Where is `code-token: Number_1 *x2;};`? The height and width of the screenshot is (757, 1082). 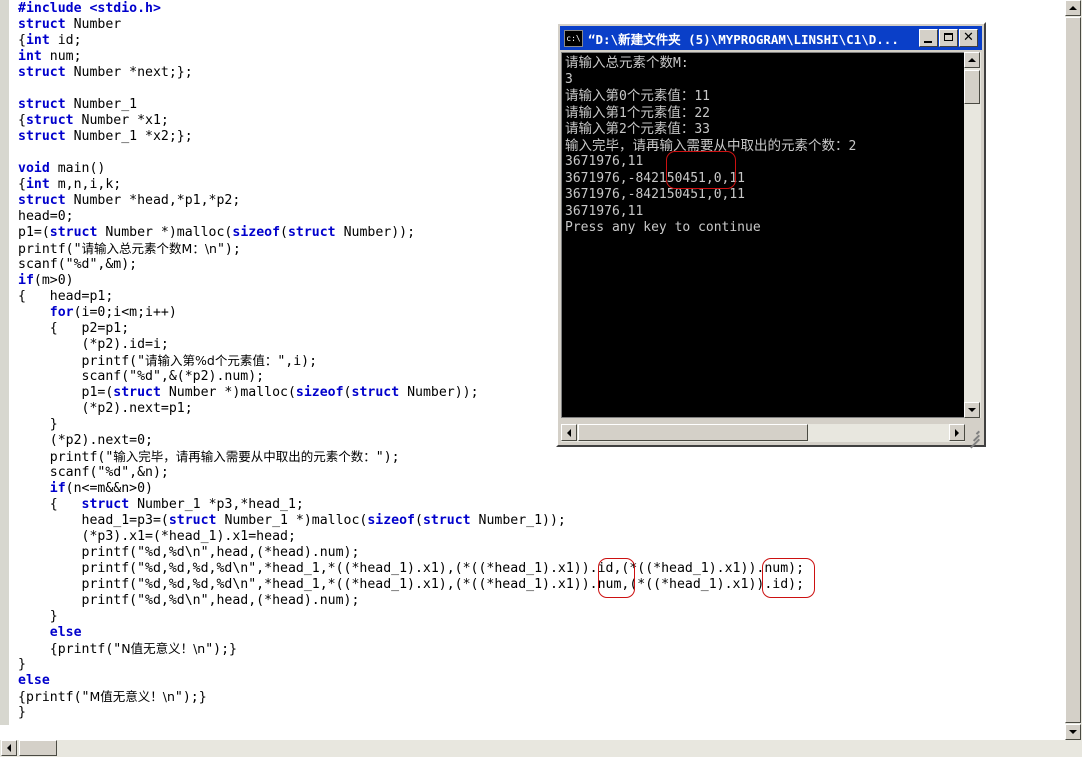 code-token: Number_1 *x2;}; is located at coordinates (133, 136).